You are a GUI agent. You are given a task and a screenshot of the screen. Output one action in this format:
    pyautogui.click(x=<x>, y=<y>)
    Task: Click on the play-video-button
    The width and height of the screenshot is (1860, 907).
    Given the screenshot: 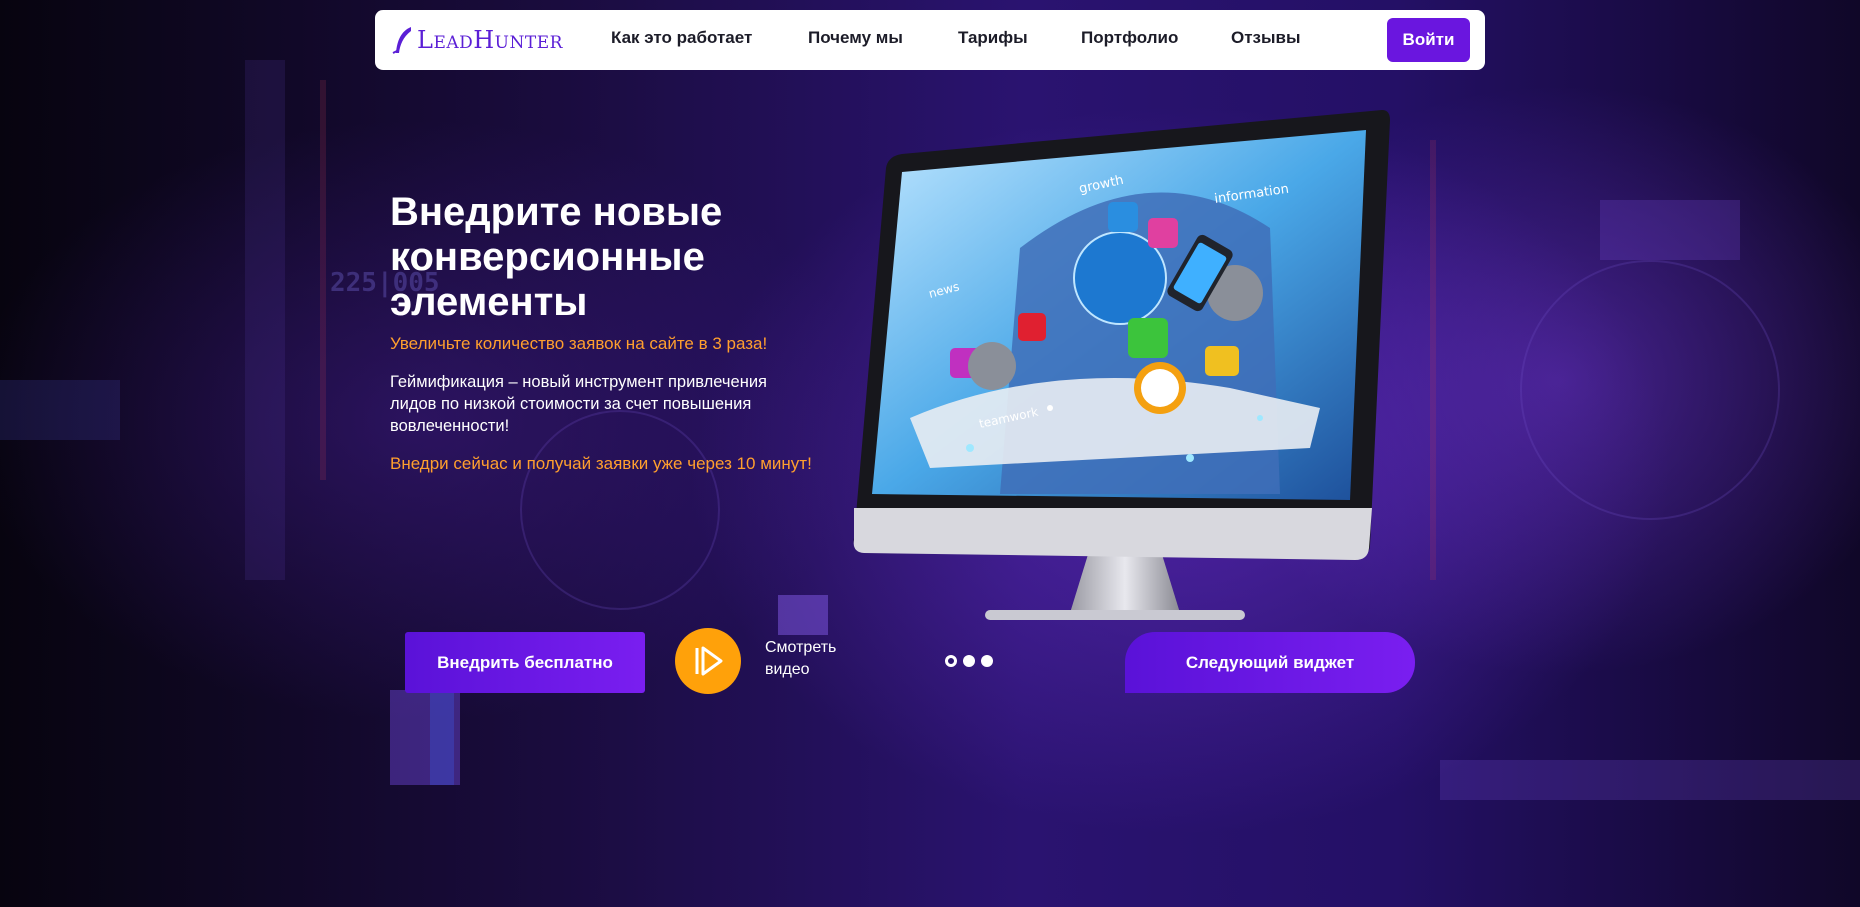 What is the action you would take?
    pyautogui.click(x=708, y=661)
    